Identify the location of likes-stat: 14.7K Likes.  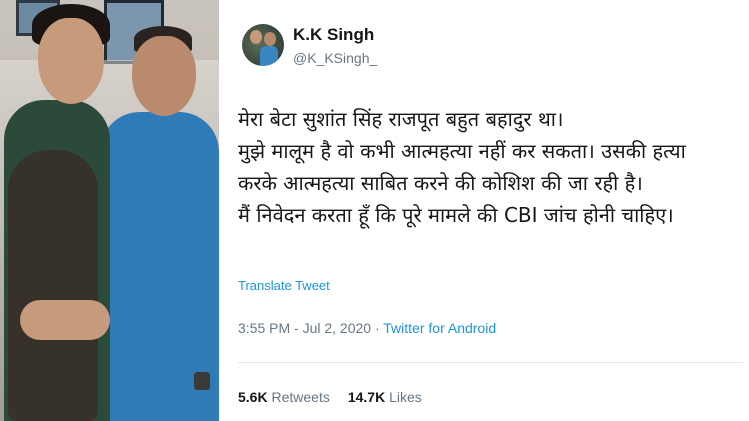
(385, 397).